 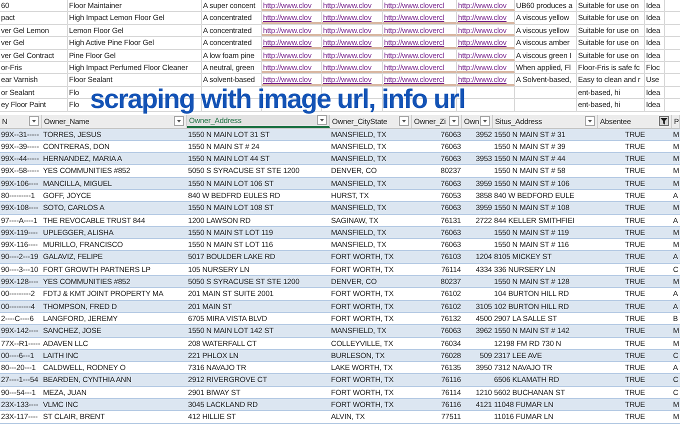 What do you see at coordinates (664, 121) in the screenshot?
I see `filter-icon` at bounding box center [664, 121].